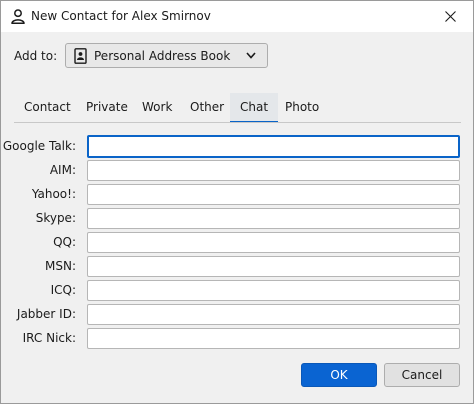 This screenshot has width=474, height=404. Describe the element at coordinates (55, 218) in the screenshot. I see `skype-label: Skype:` at that location.